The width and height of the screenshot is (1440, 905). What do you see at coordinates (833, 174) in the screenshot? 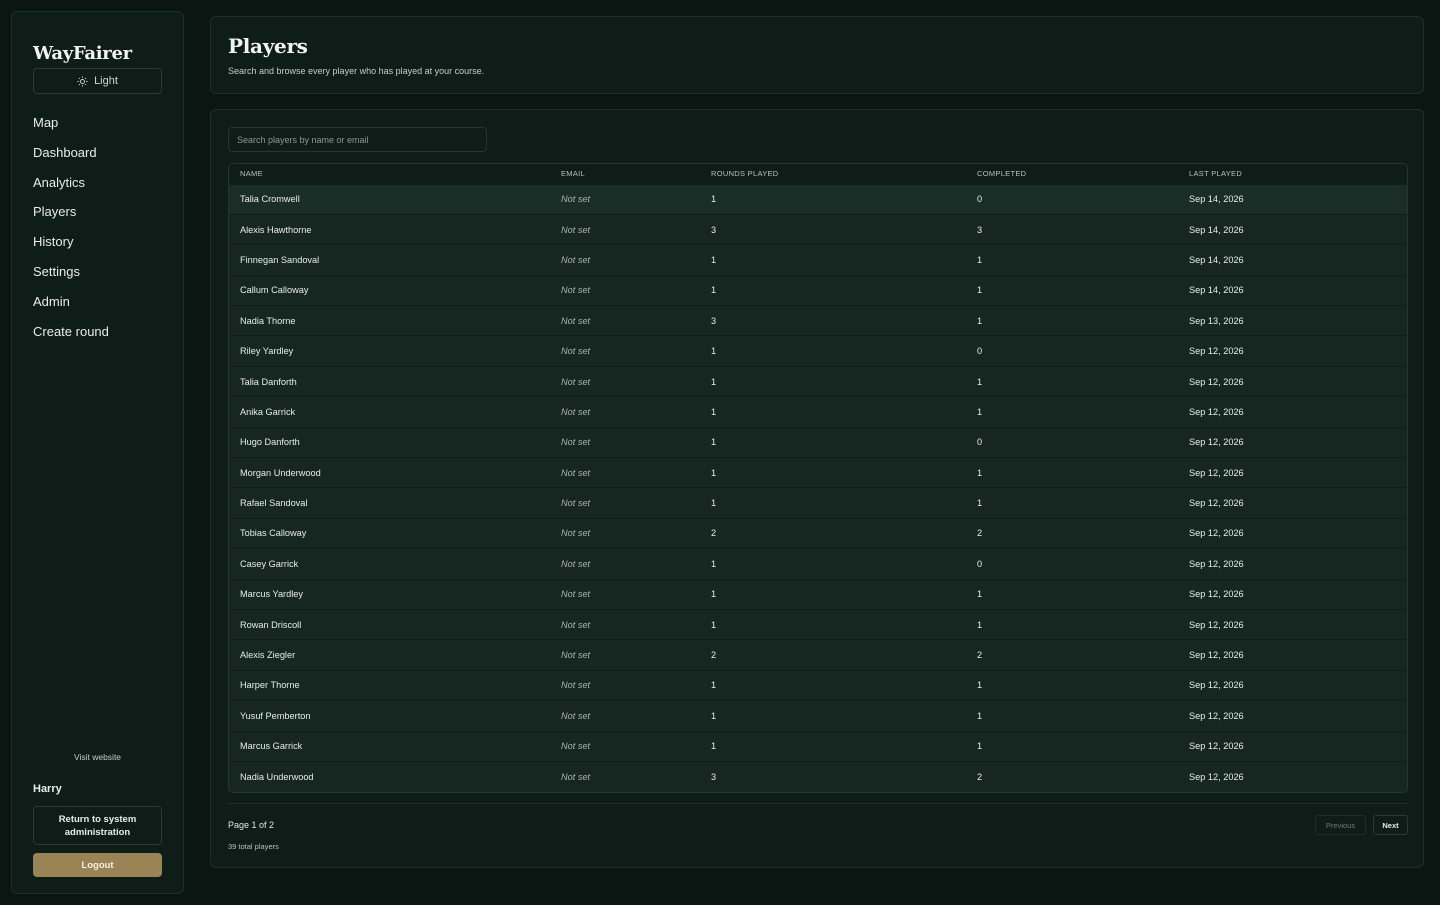
I see `column-header-rounds-played: ROUNDS PLAYED` at bounding box center [833, 174].